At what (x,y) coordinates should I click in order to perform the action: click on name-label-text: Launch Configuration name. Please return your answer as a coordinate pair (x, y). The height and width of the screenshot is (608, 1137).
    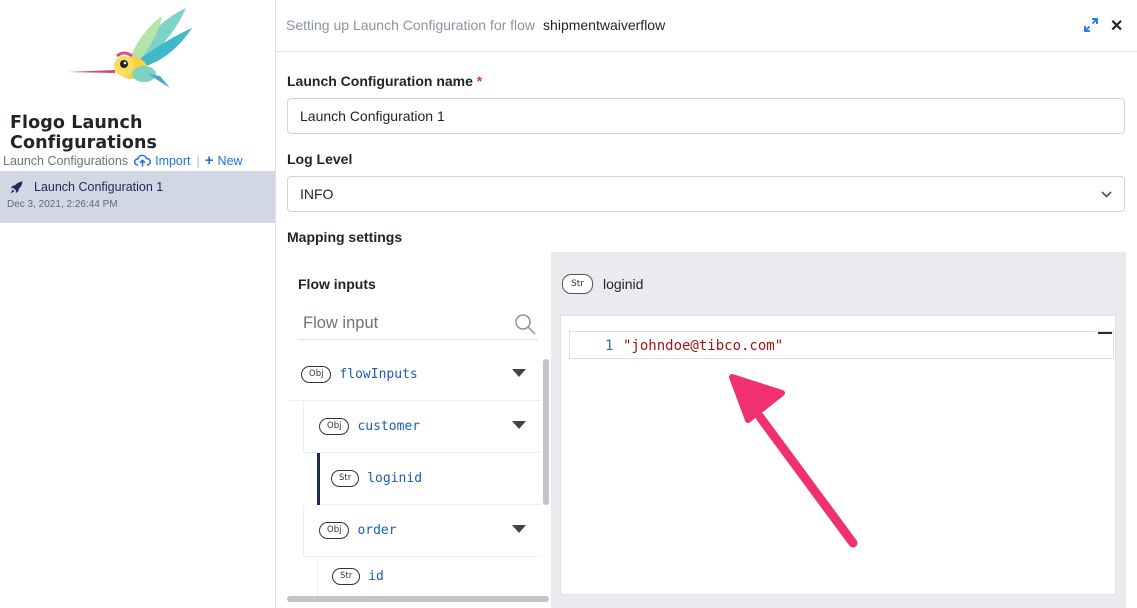
    Looking at the image, I should click on (380, 81).